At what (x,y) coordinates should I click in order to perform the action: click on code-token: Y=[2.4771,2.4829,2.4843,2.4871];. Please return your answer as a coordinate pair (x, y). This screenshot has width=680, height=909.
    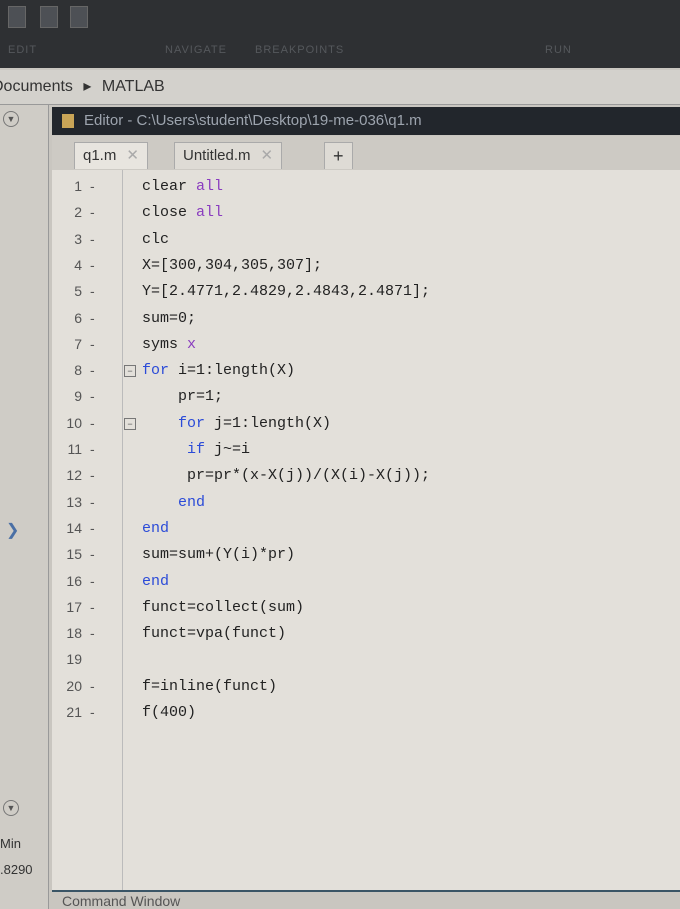
    Looking at the image, I should click on (286, 292).